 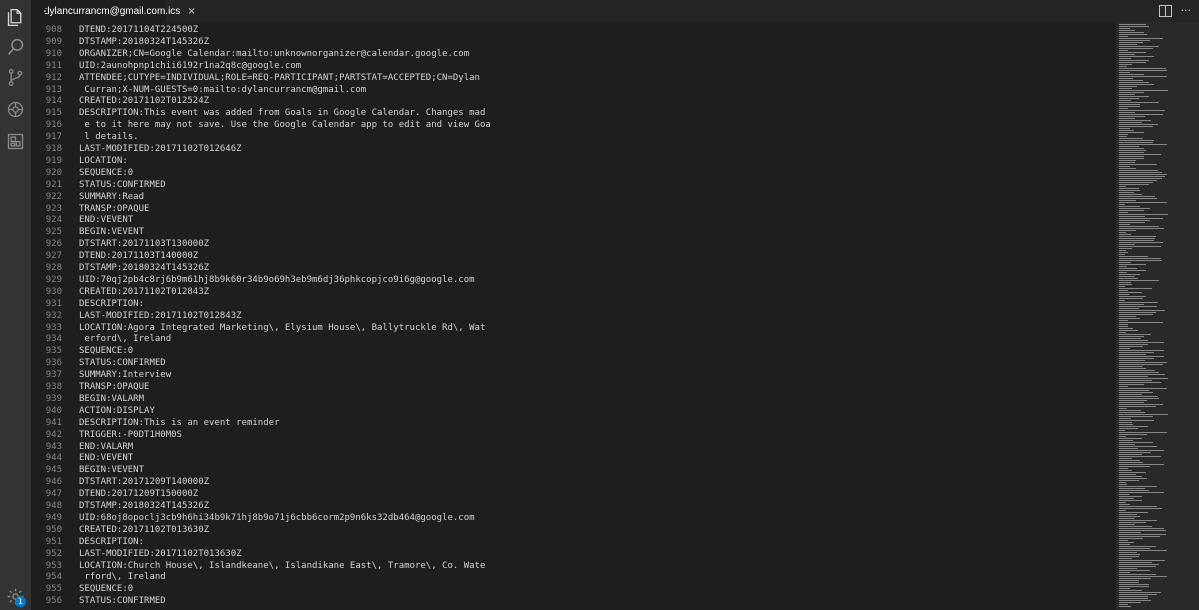 What do you see at coordinates (53, 220) in the screenshot?
I see `line-number: 924` at bounding box center [53, 220].